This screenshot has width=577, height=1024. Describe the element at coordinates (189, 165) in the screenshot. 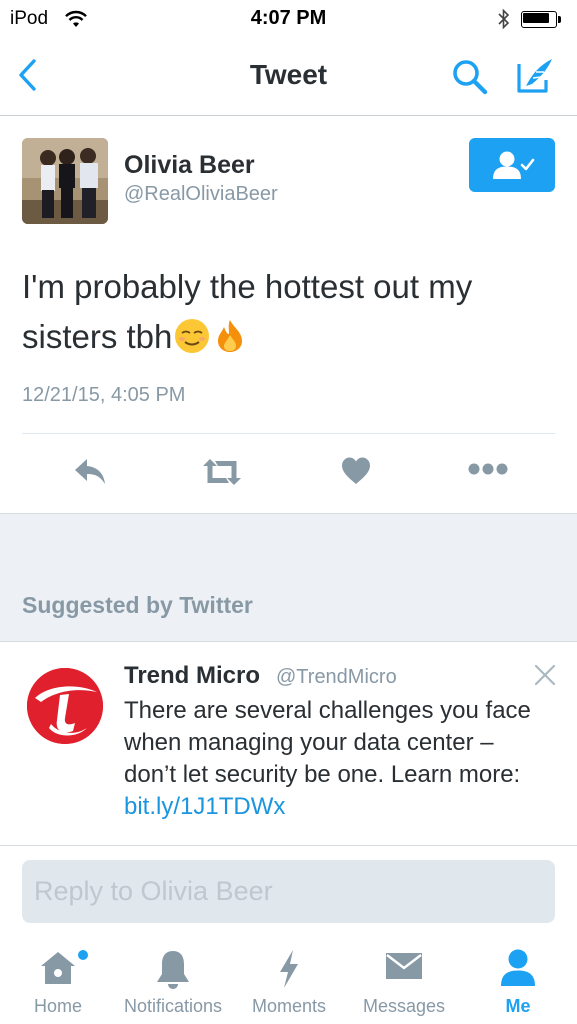

I see `author-name: Olivia Beer` at that location.